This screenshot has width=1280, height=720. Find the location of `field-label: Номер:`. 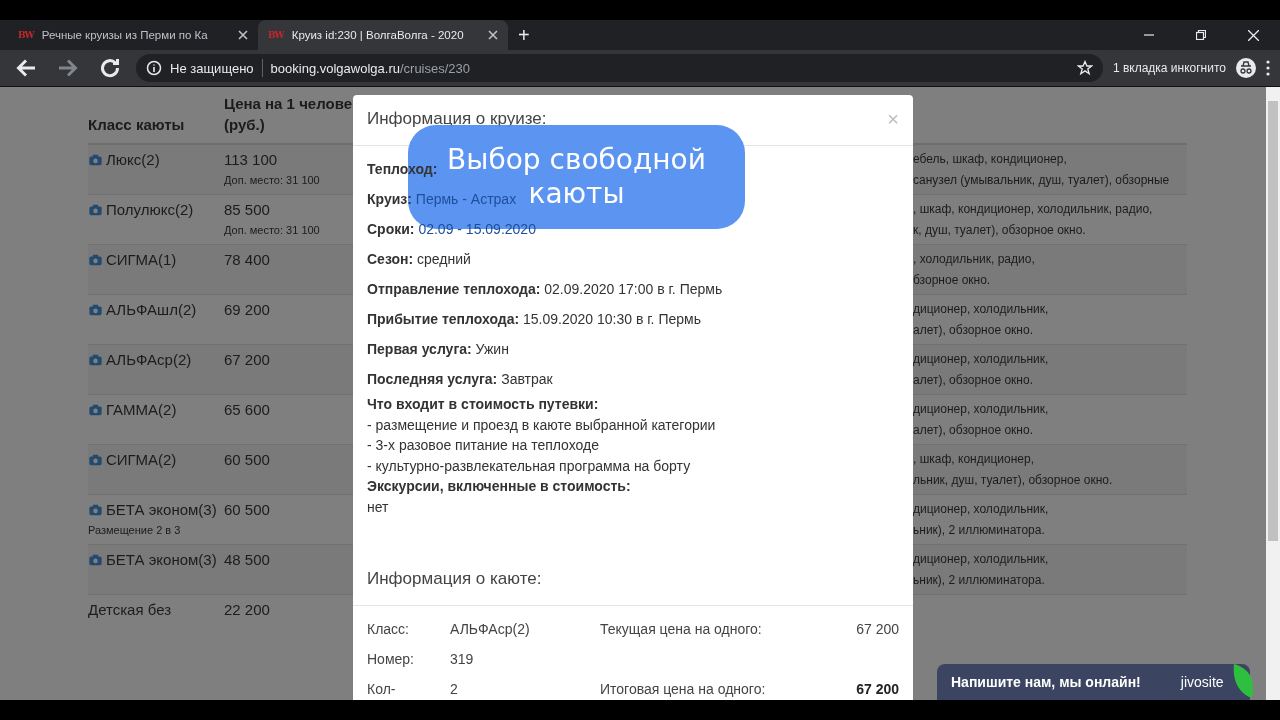

field-label: Номер: is located at coordinates (391, 659).